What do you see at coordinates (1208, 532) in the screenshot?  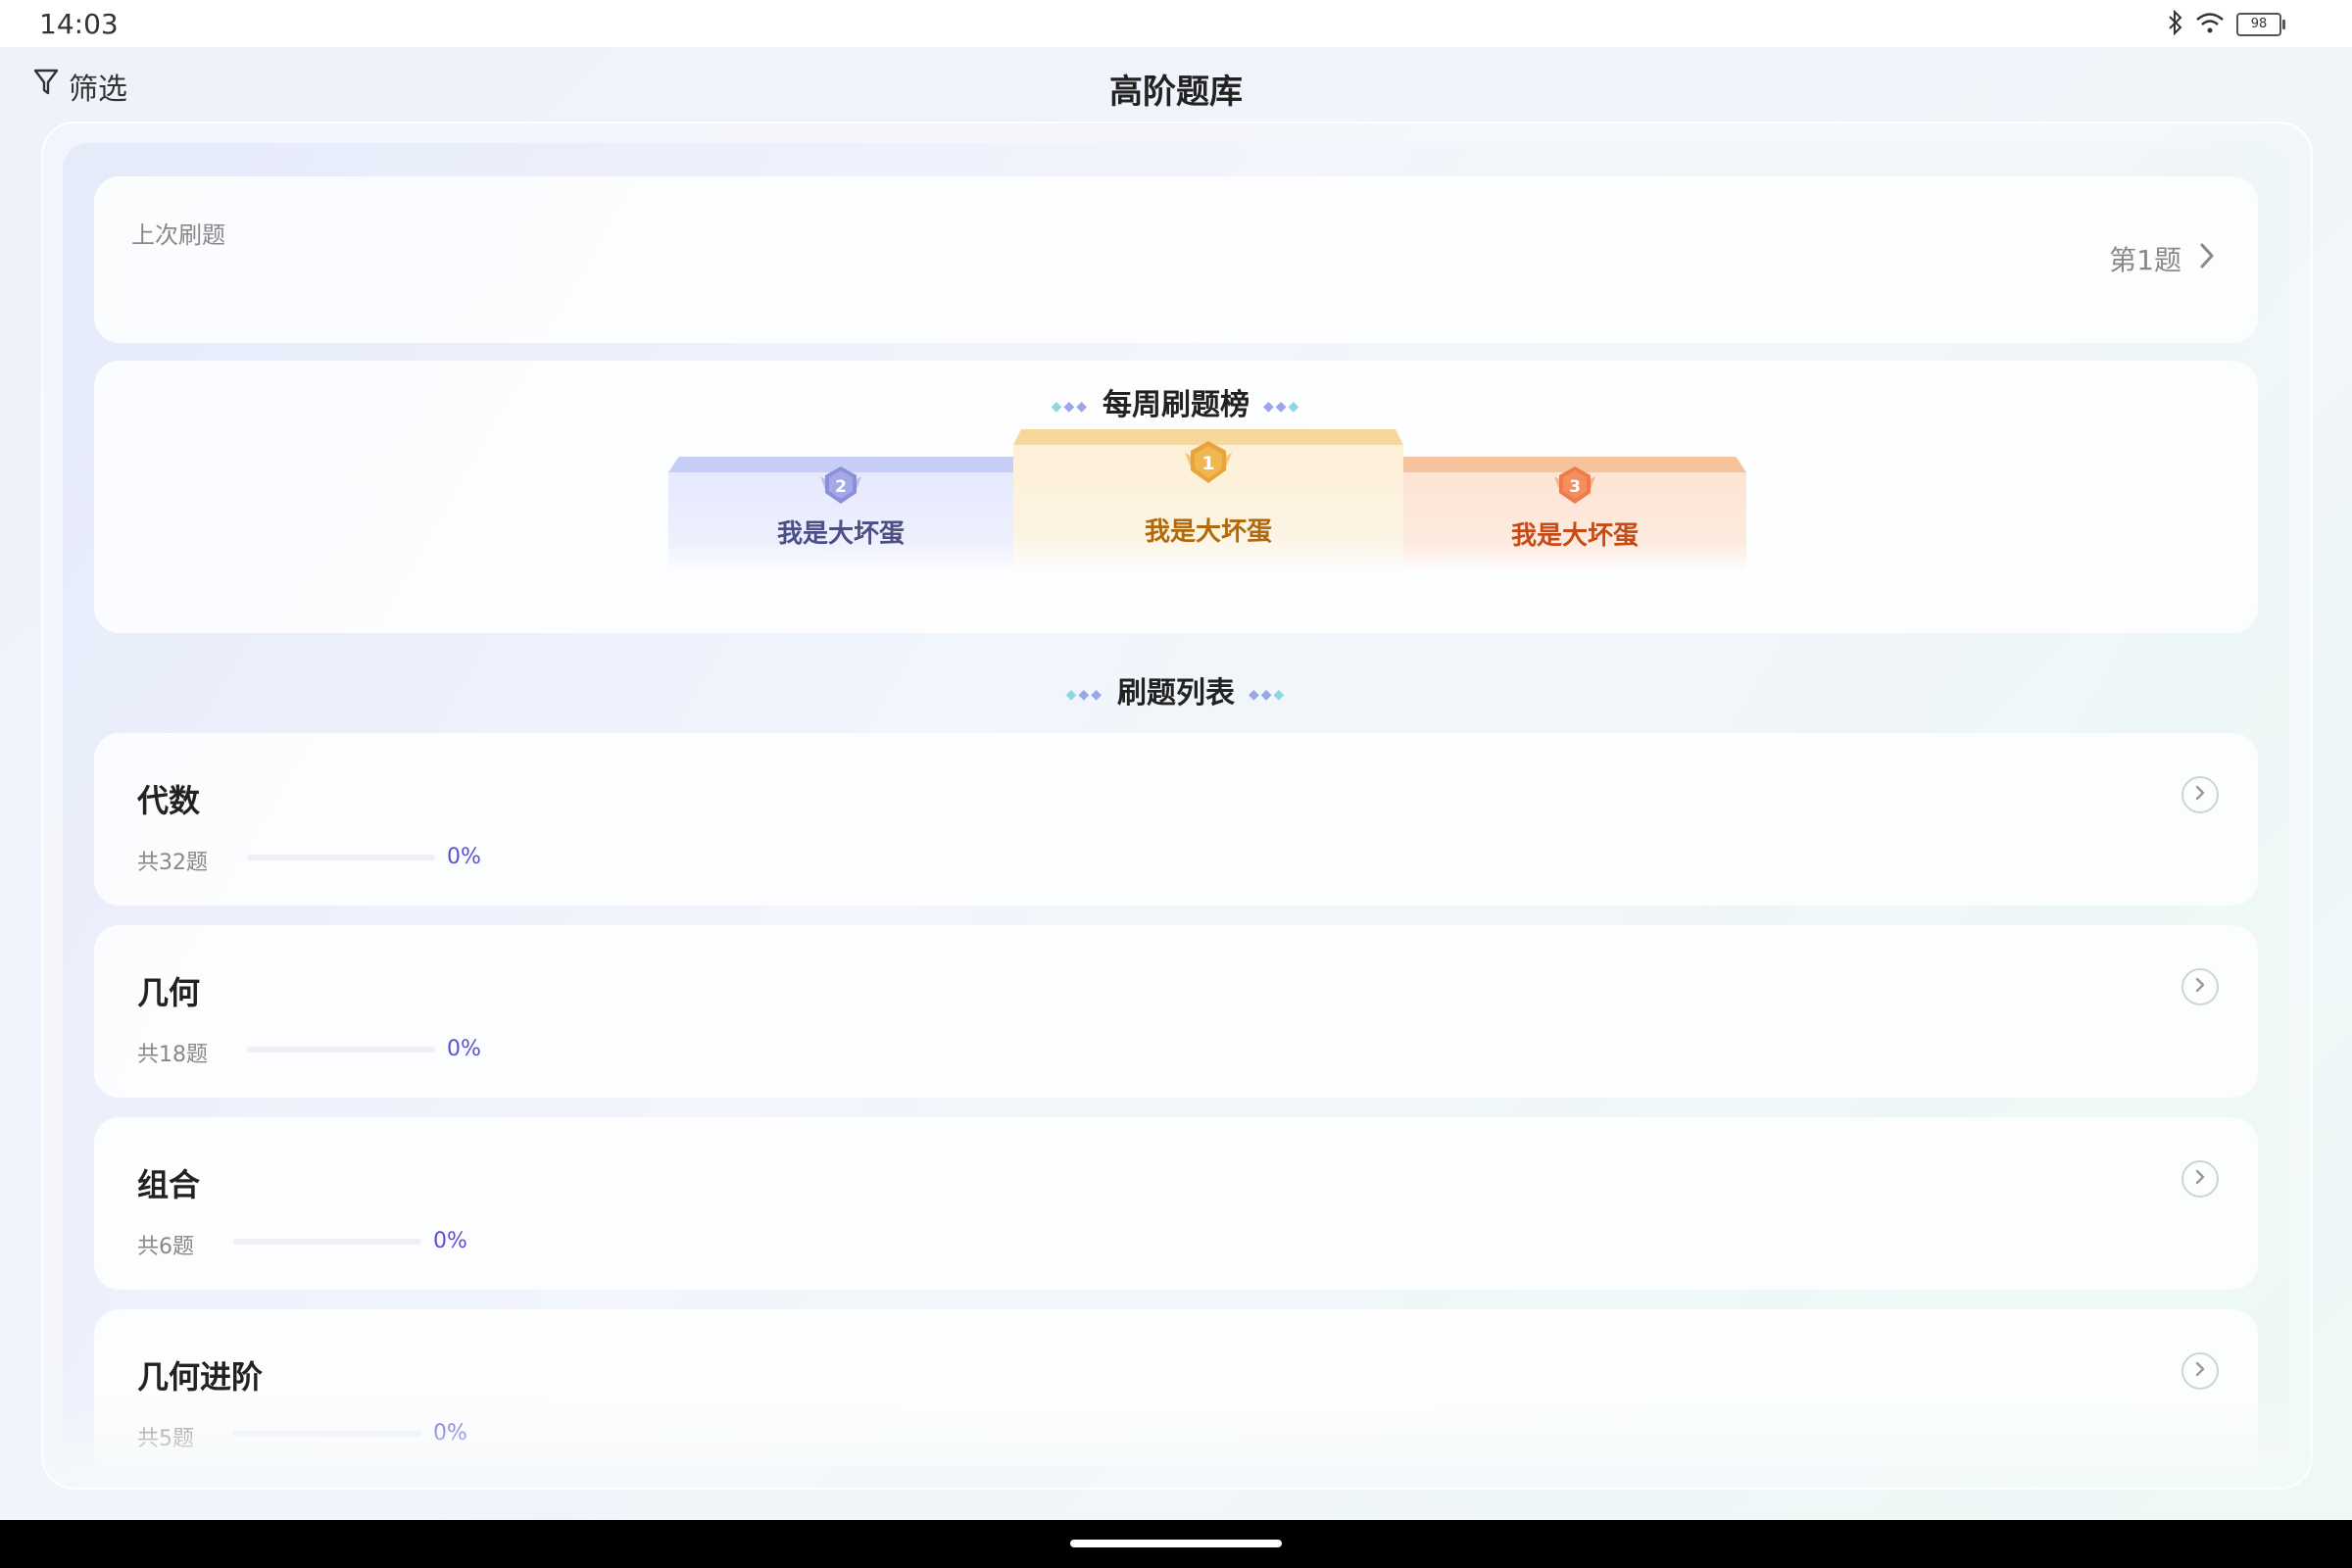 I see `rank-1-name: 我是大坏蛋` at bounding box center [1208, 532].